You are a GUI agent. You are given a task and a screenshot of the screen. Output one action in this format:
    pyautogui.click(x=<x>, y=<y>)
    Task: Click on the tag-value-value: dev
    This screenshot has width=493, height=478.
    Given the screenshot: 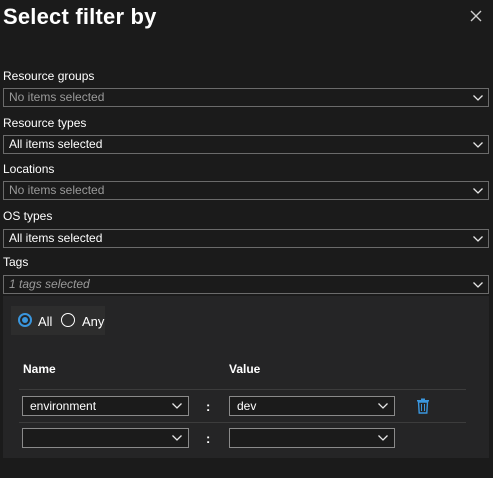 What is the action you would take?
    pyautogui.click(x=247, y=406)
    